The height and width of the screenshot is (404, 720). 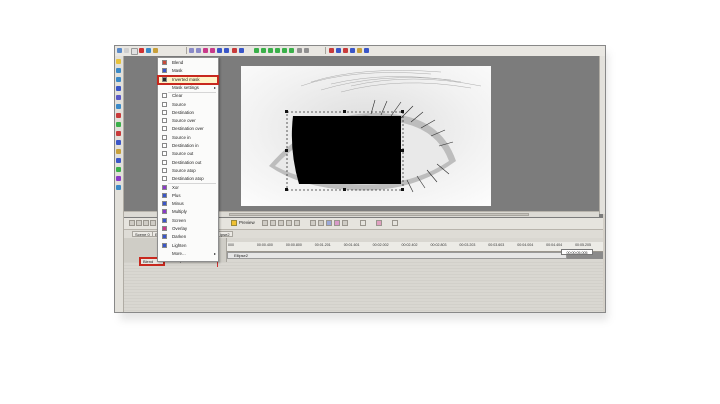 I want to click on step-forward-icon, so click(x=289, y=223).